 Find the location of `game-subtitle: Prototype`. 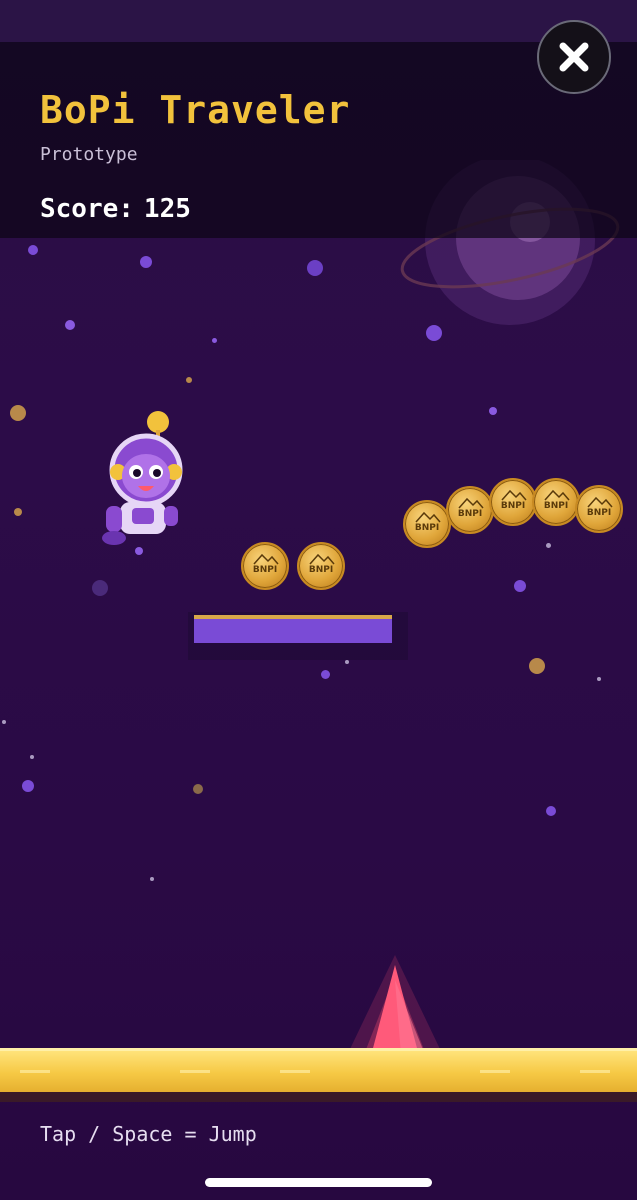

game-subtitle: Prototype is located at coordinates (89, 154).